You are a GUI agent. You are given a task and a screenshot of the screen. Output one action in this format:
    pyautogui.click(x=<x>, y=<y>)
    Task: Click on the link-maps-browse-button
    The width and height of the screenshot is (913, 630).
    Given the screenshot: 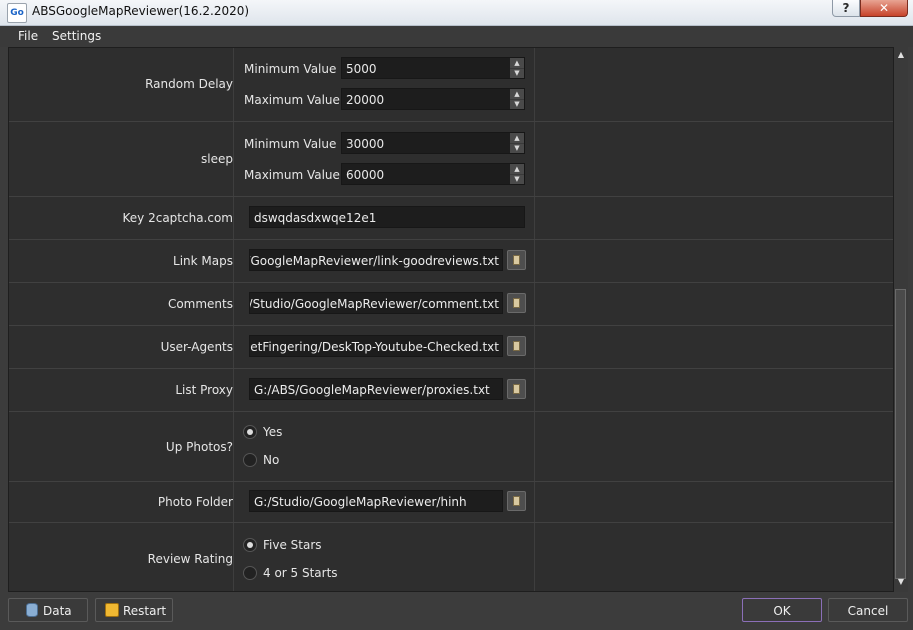 What is the action you would take?
    pyautogui.click(x=516, y=260)
    